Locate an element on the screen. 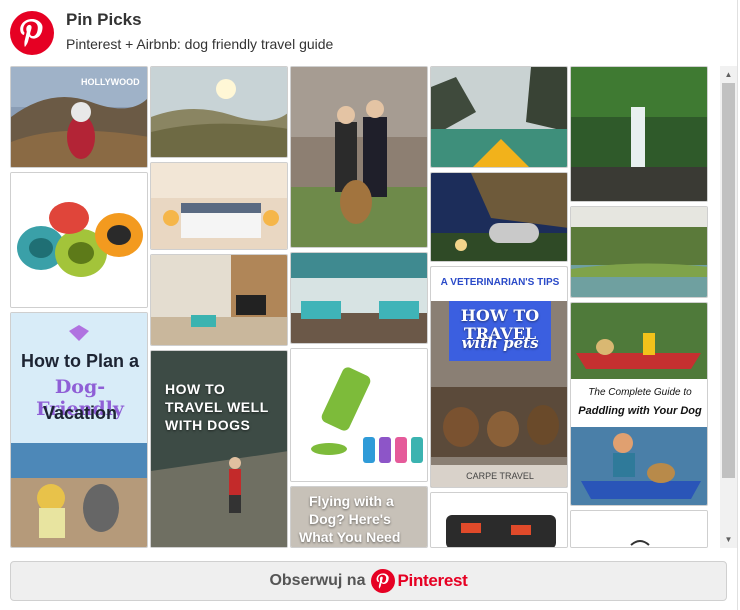 This screenshot has width=740, height=610. pin-kayak-cliffs is located at coordinates (499, 117).